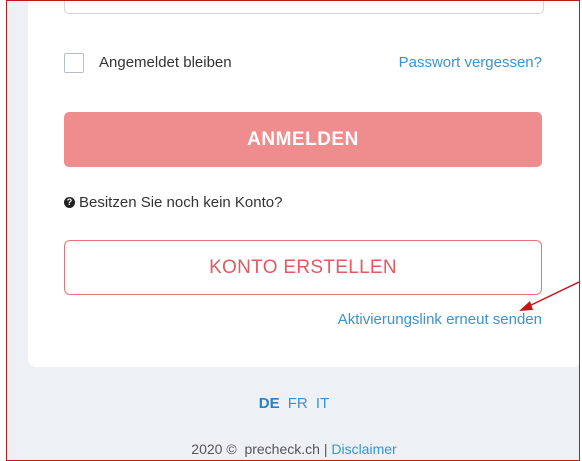 Image resolution: width=582 pixels, height=461 pixels. What do you see at coordinates (440, 319) in the screenshot?
I see `resend-activation-link: Aktivierungslink erneut senden` at bounding box center [440, 319].